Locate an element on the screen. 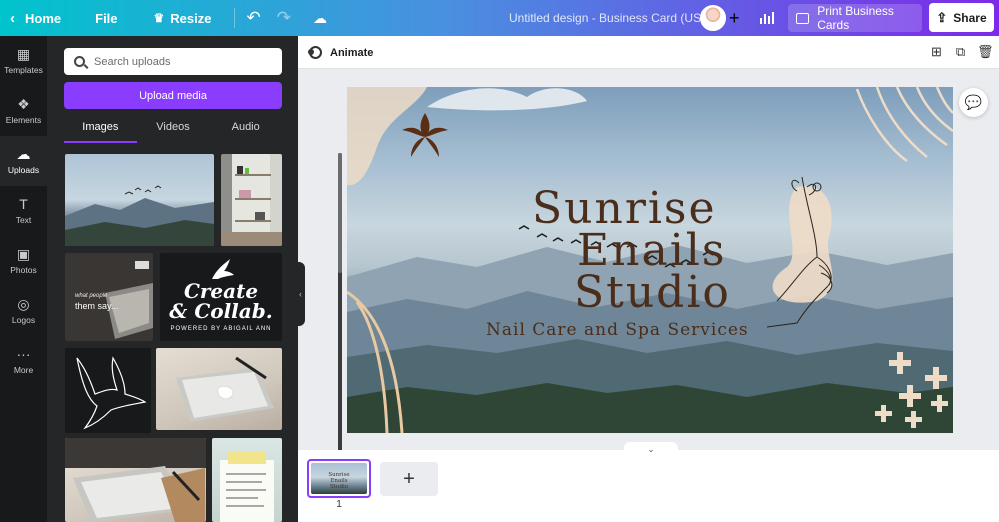 The image size is (999, 522). comment-icon: 💬 is located at coordinates (973, 102).